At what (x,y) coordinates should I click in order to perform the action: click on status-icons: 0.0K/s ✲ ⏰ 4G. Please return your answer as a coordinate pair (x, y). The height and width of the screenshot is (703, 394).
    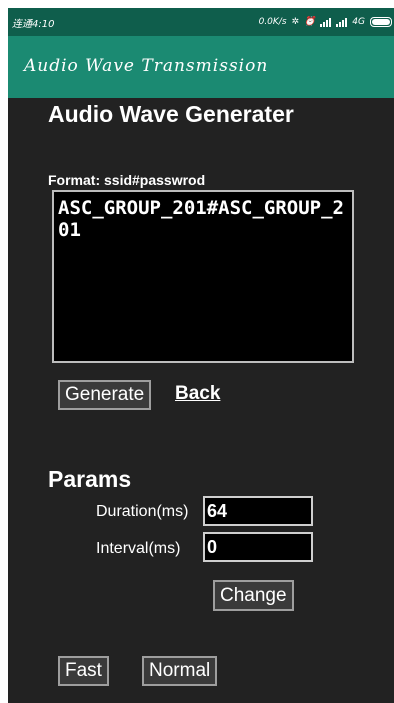
    Looking at the image, I should click on (325, 22).